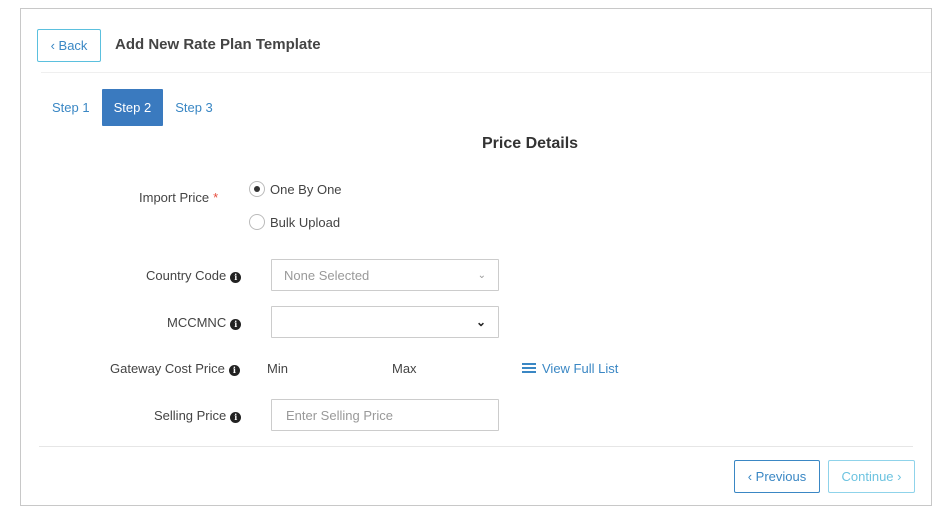 This screenshot has width=943, height=516. What do you see at coordinates (186, 275) in the screenshot?
I see `country-code-label-text: Country Code` at bounding box center [186, 275].